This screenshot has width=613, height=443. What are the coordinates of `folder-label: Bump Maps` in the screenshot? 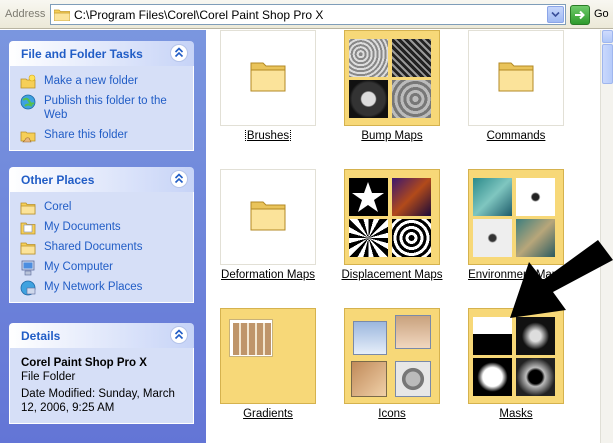 It's located at (392, 136).